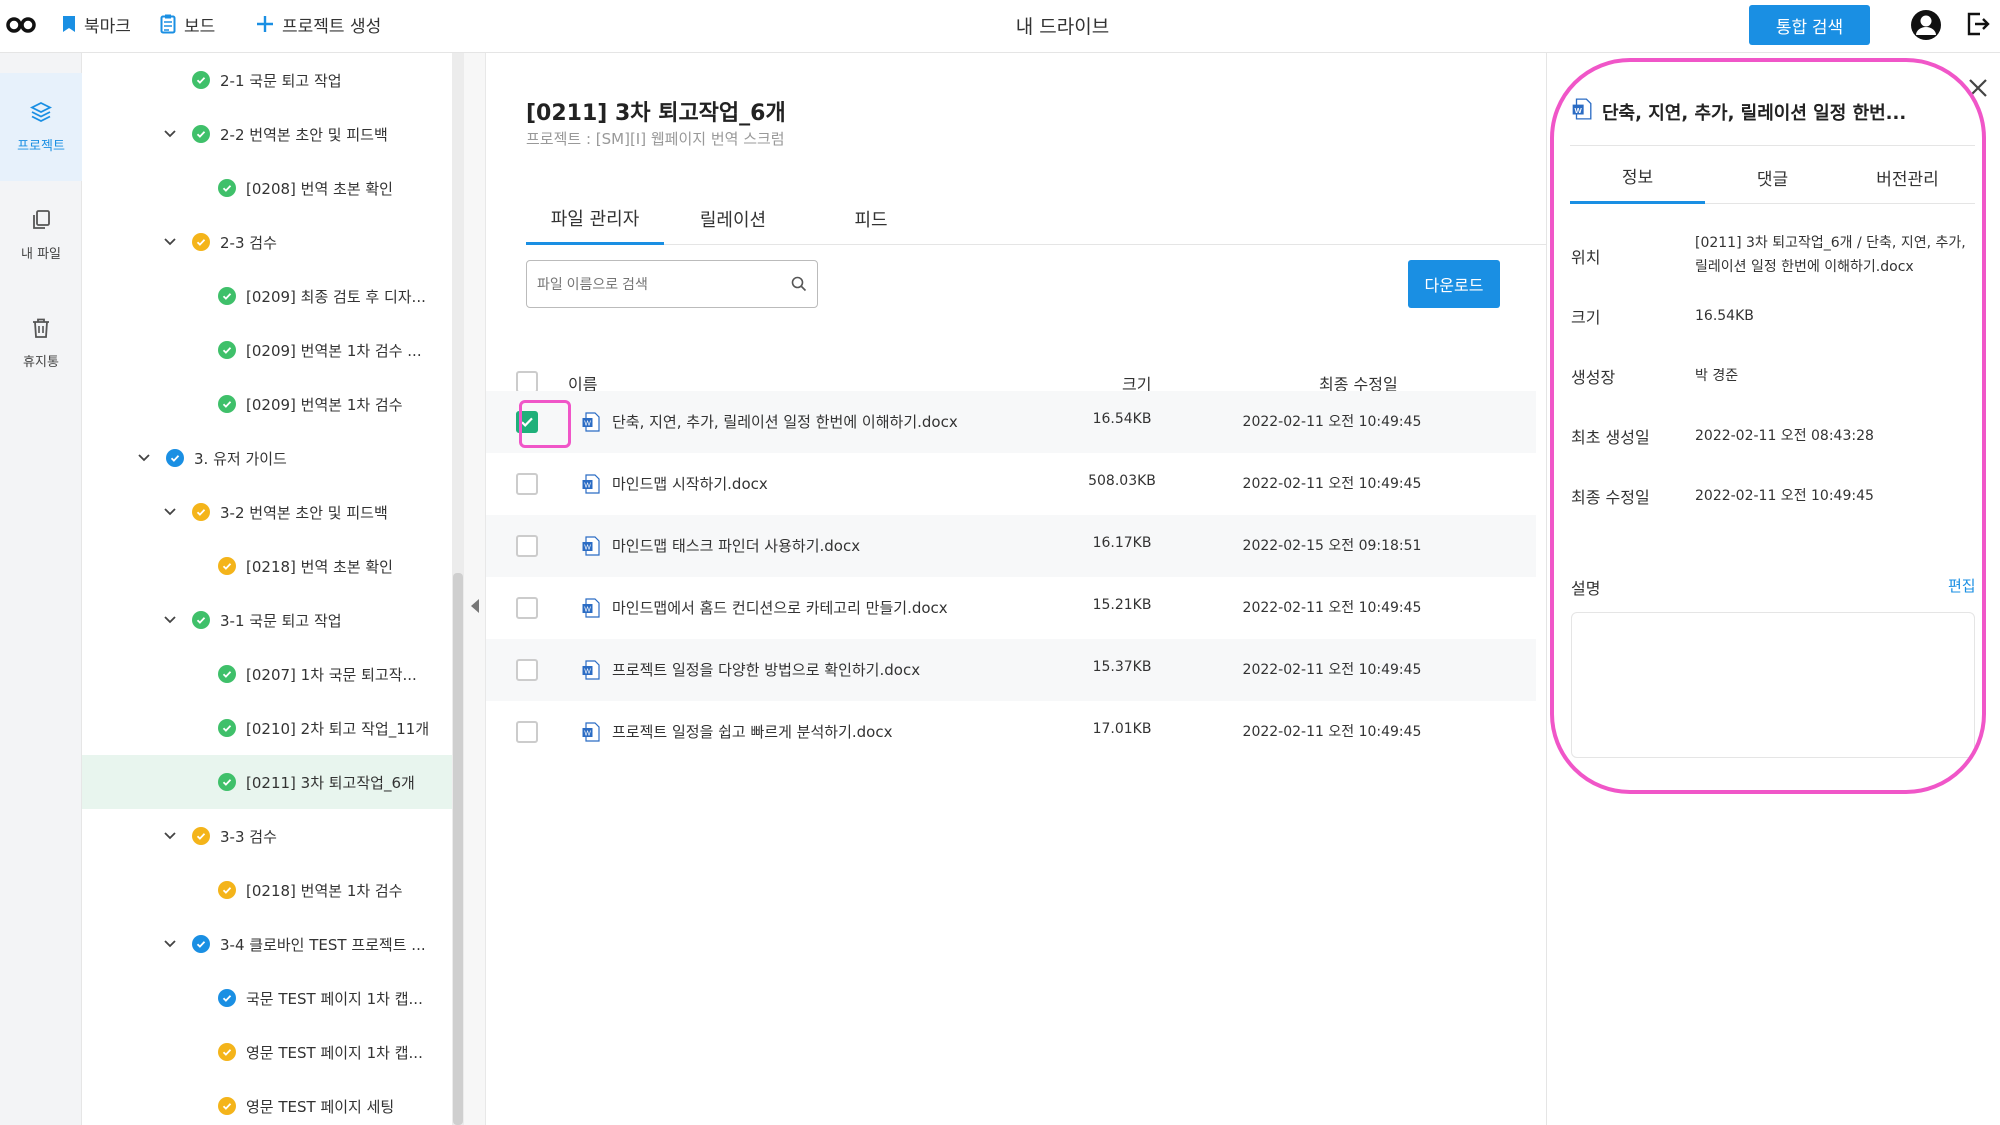 The height and width of the screenshot is (1125, 2000). What do you see at coordinates (267, 728) in the screenshot?
I see `tree-item: [0210] 2차 퇴고 작업_11개` at bounding box center [267, 728].